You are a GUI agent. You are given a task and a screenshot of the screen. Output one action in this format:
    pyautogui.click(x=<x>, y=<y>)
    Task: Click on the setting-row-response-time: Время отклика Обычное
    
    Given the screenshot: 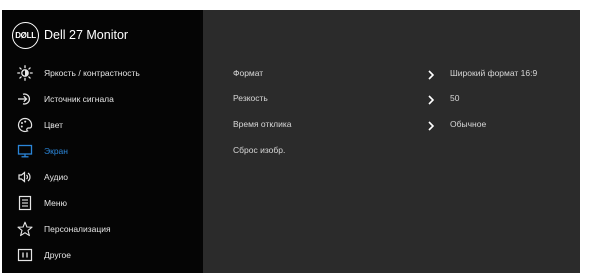 What is the action you would take?
    pyautogui.click(x=391, y=125)
    